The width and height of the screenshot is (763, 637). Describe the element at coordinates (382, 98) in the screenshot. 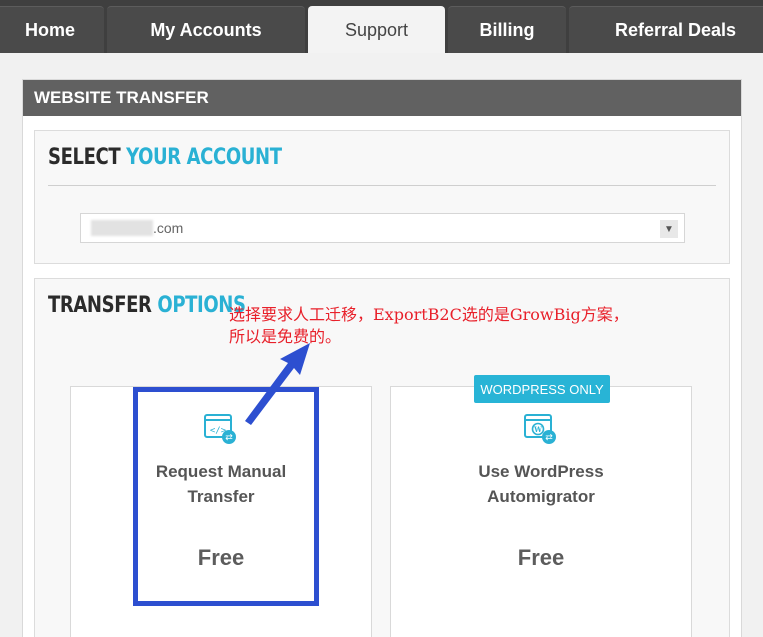

I see `panel-title: WEBSITE TRANSFER` at that location.